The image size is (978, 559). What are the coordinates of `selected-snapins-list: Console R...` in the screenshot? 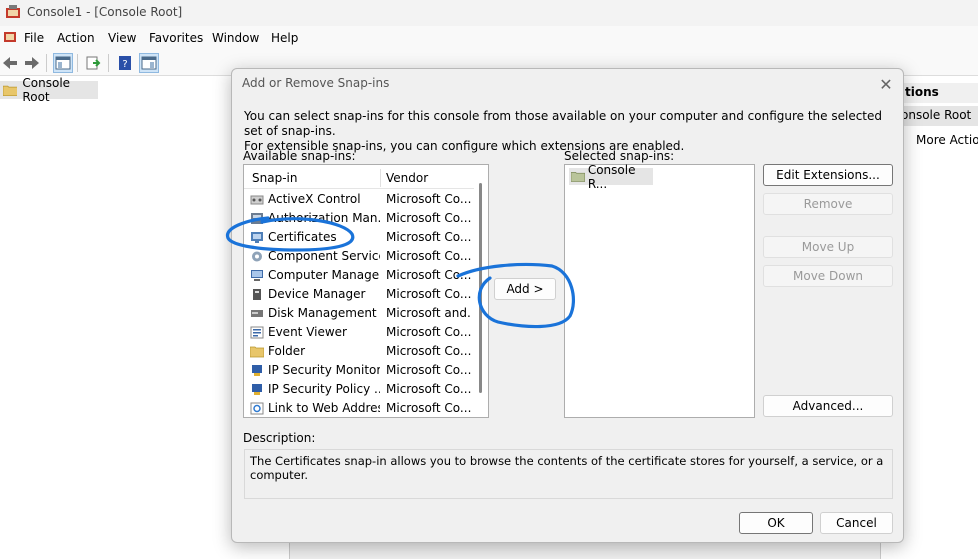 It's located at (659, 290).